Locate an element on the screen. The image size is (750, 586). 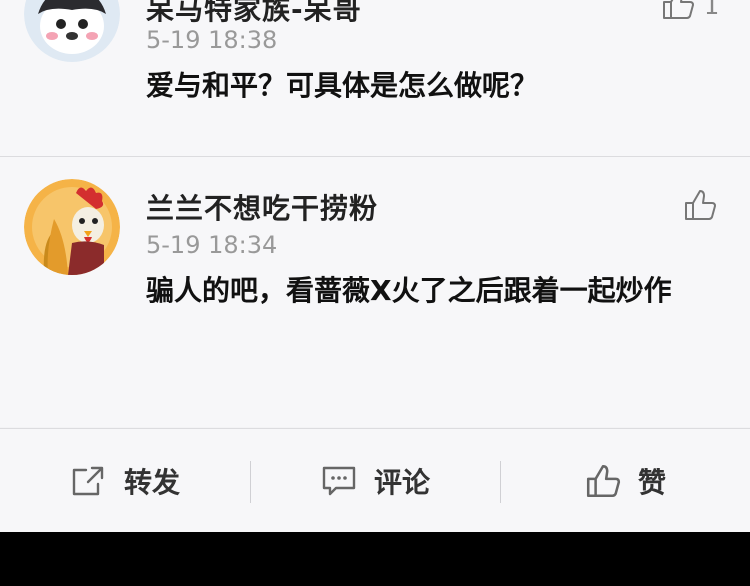
comment-timestamp: 5-19 18:38 is located at coordinates (212, 40).